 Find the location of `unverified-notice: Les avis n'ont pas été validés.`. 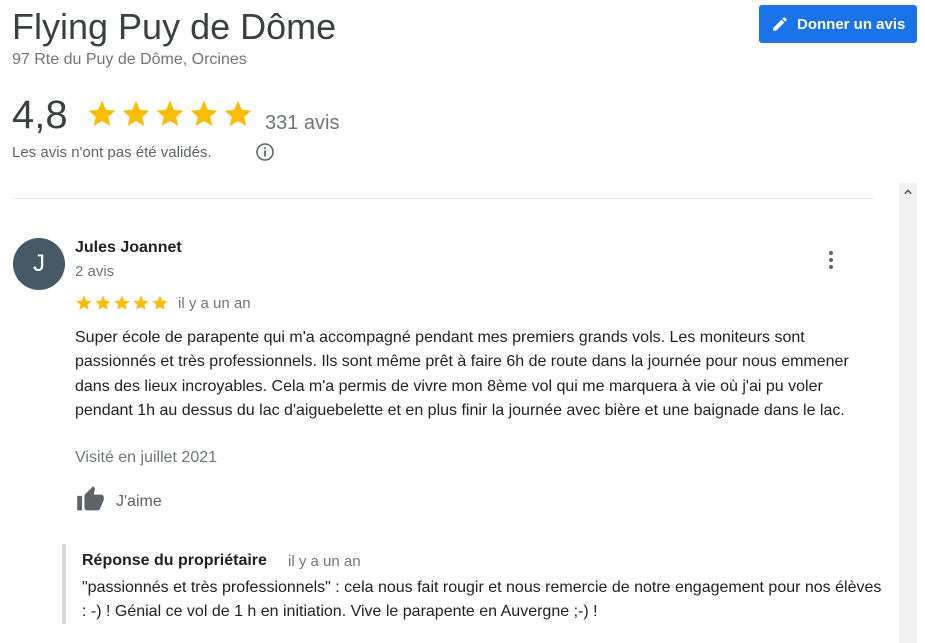

unverified-notice: Les avis n'ont pas été validés. is located at coordinates (112, 152).